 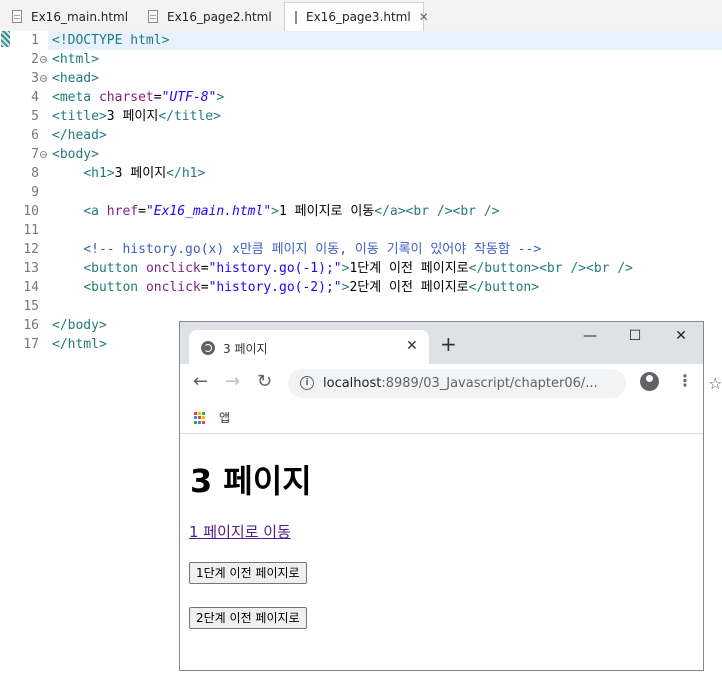 I want to click on reload-button: ↻, so click(x=264, y=382).